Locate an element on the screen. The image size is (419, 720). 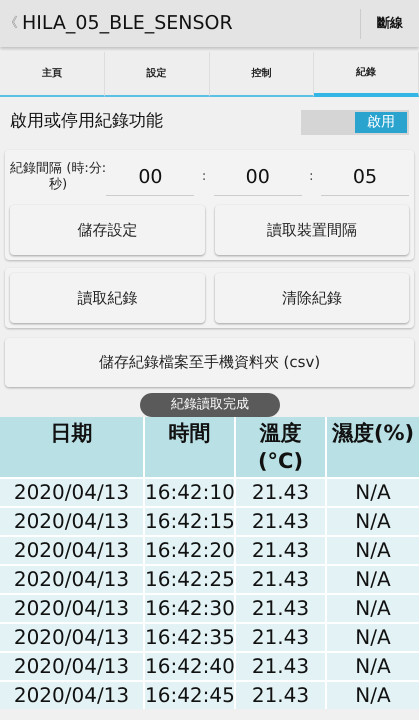
action-button: 讀取裝置間隔 is located at coordinates (311, 230).